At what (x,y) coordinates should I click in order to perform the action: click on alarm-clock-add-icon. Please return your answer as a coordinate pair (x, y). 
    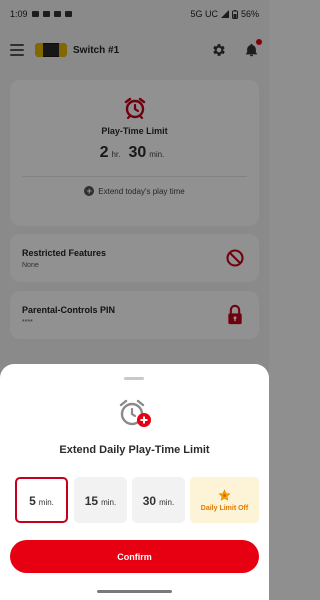
    Looking at the image, I should click on (135, 413).